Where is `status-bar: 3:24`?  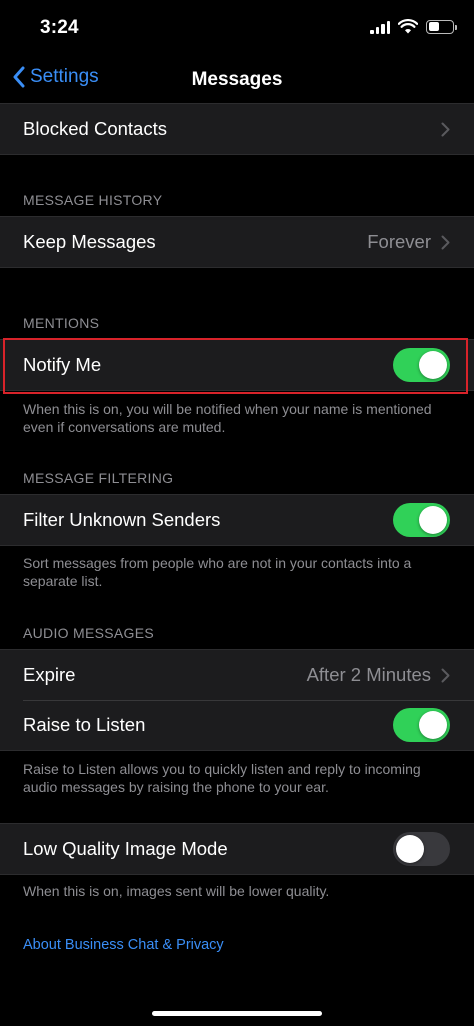
status-bar: 3:24 is located at coordinates (237, 28).